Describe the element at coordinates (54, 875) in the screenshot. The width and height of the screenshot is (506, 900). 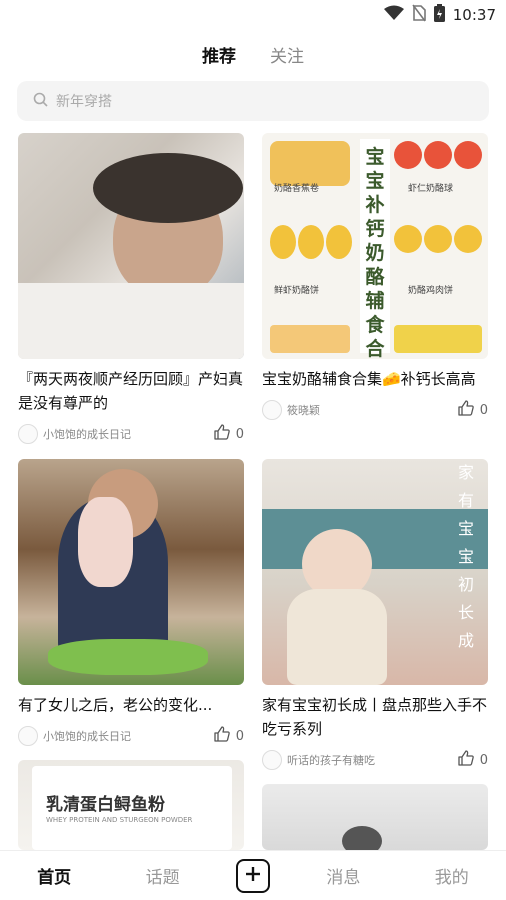
I see `nav-home: 首页` at that location.